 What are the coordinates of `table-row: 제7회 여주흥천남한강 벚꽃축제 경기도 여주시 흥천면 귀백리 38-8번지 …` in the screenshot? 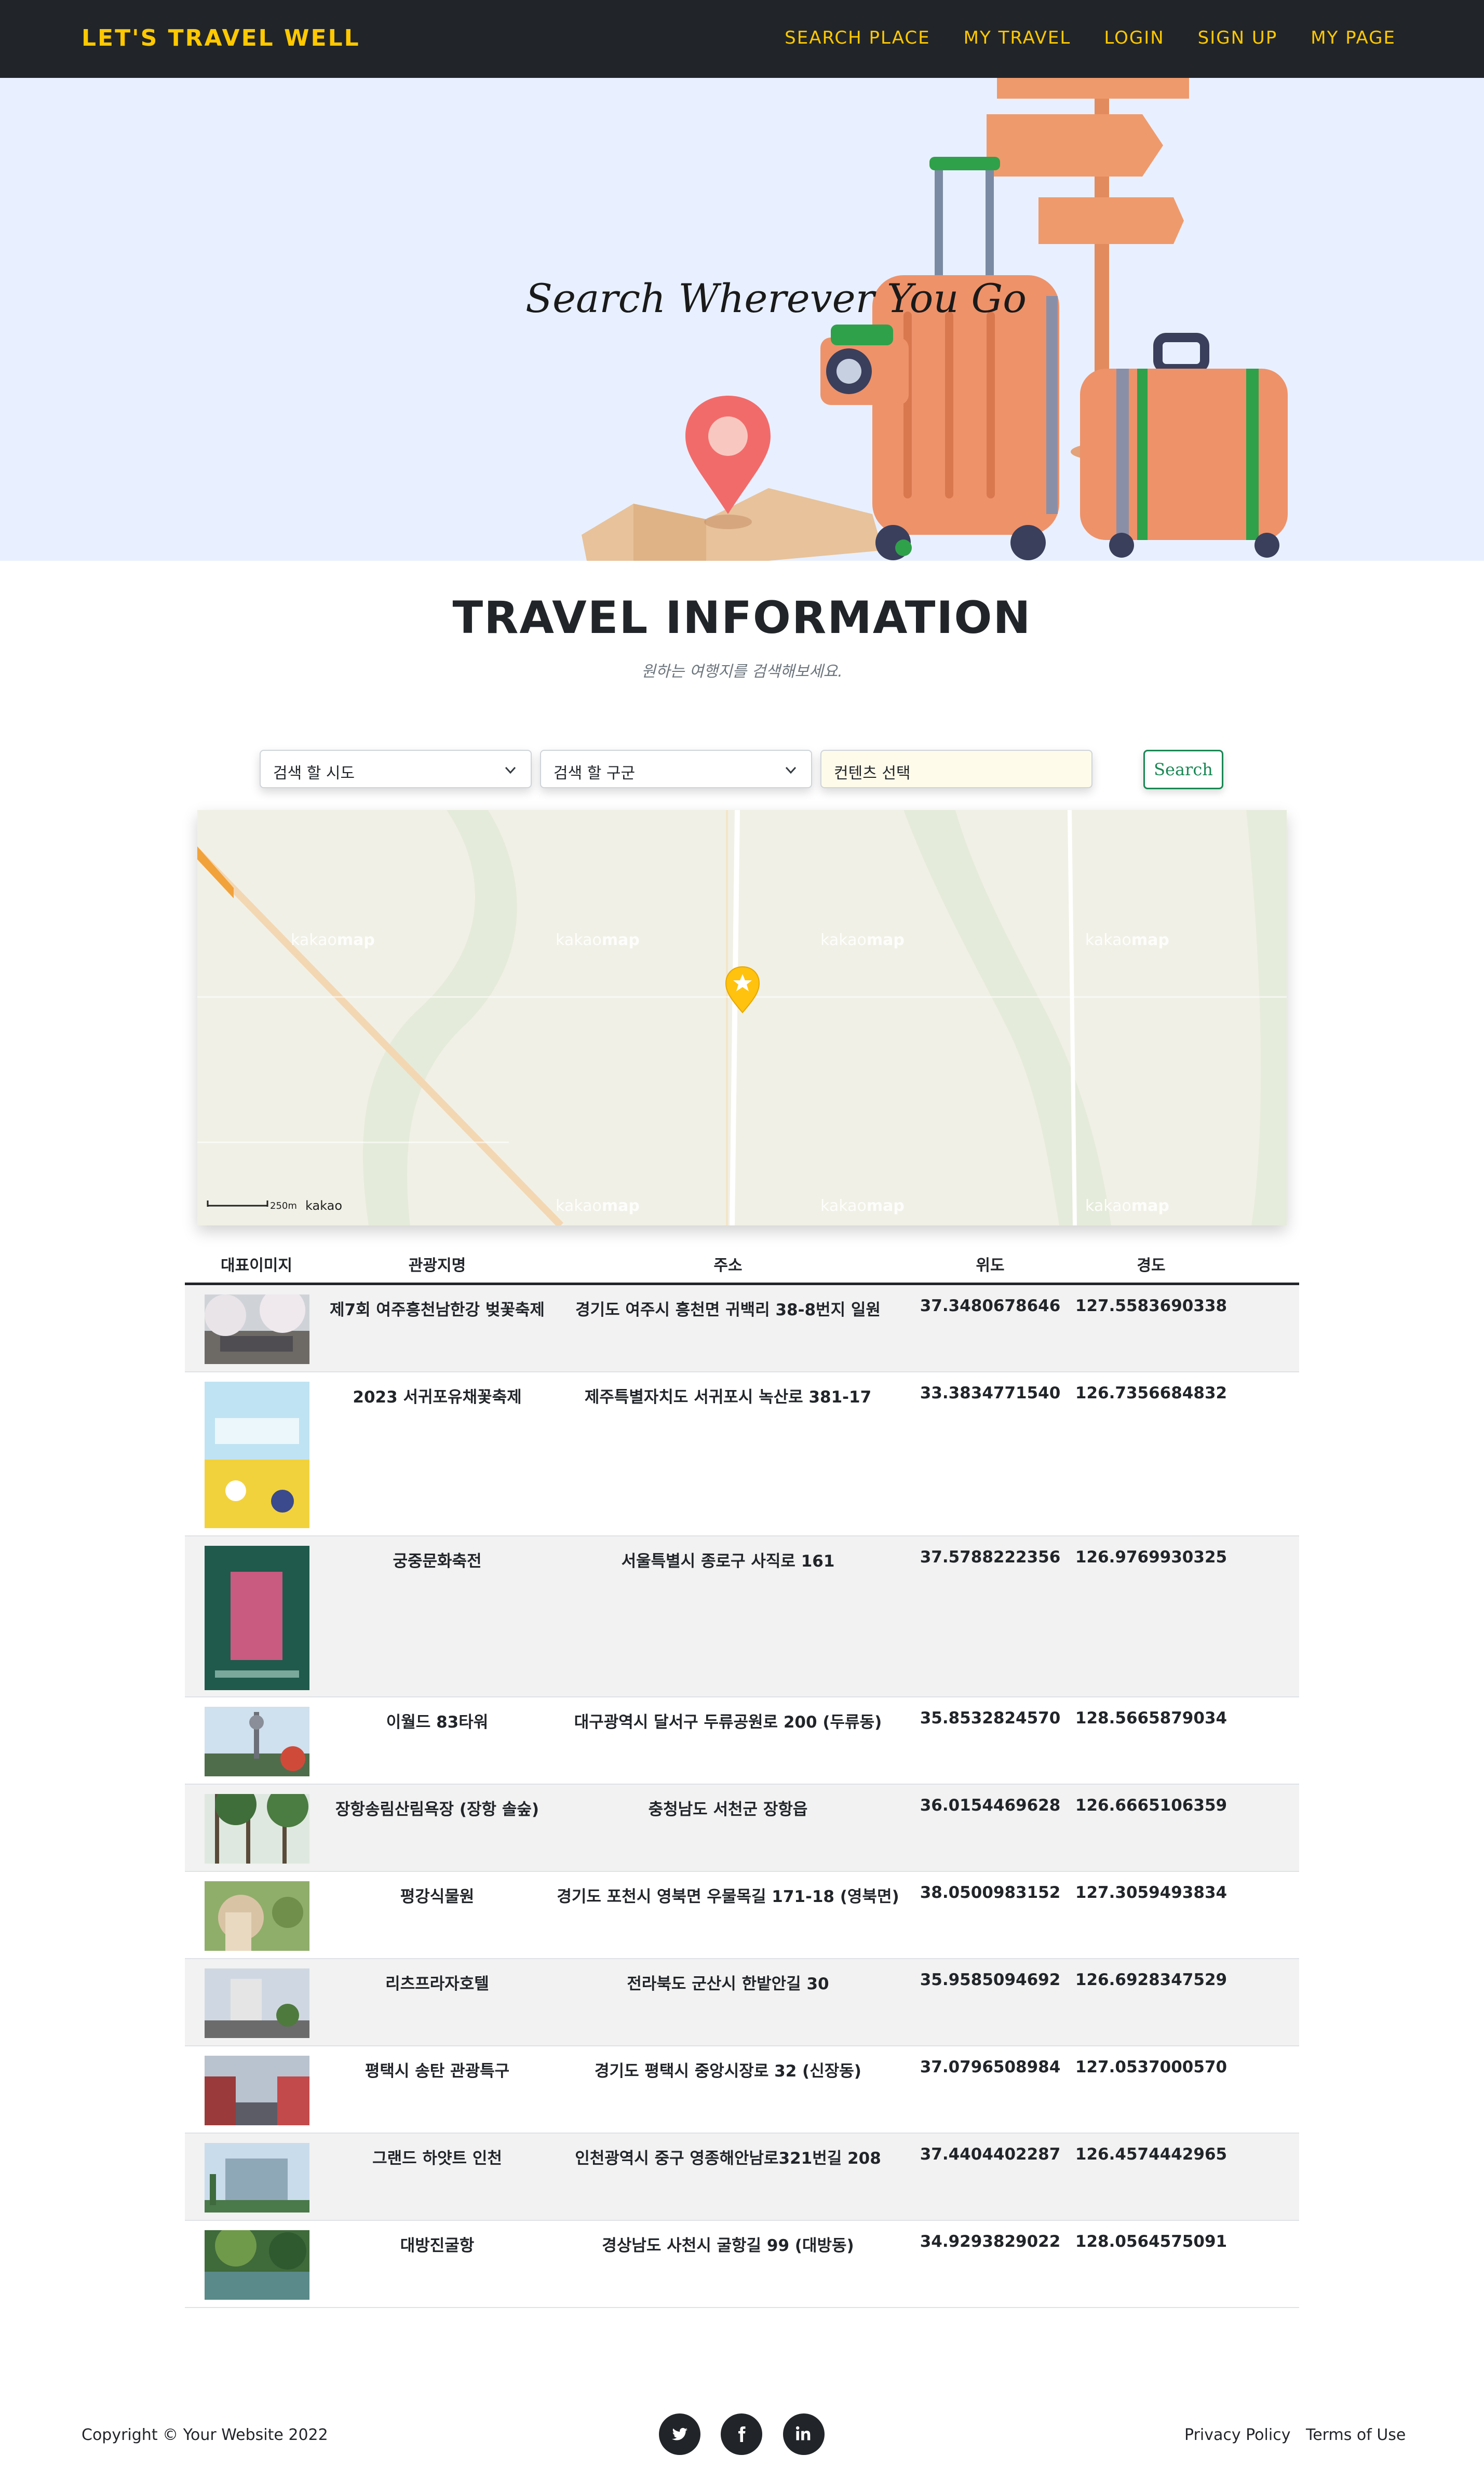 It's located at (742, 1328).